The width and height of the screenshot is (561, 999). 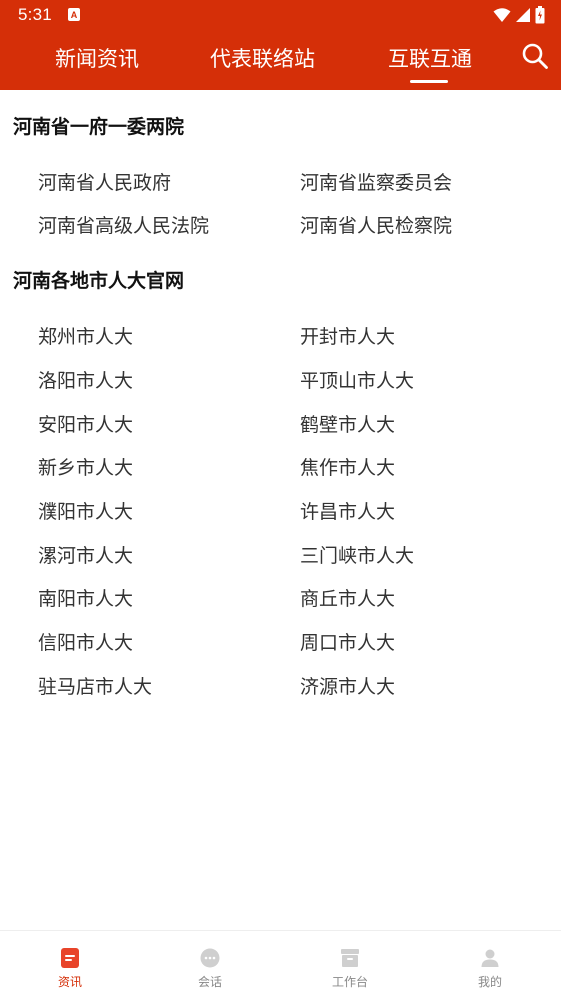 I want to click on app-header: 5:31 A 新闻资讯 代表联络站 互联互通, so click(x=280, y=45).